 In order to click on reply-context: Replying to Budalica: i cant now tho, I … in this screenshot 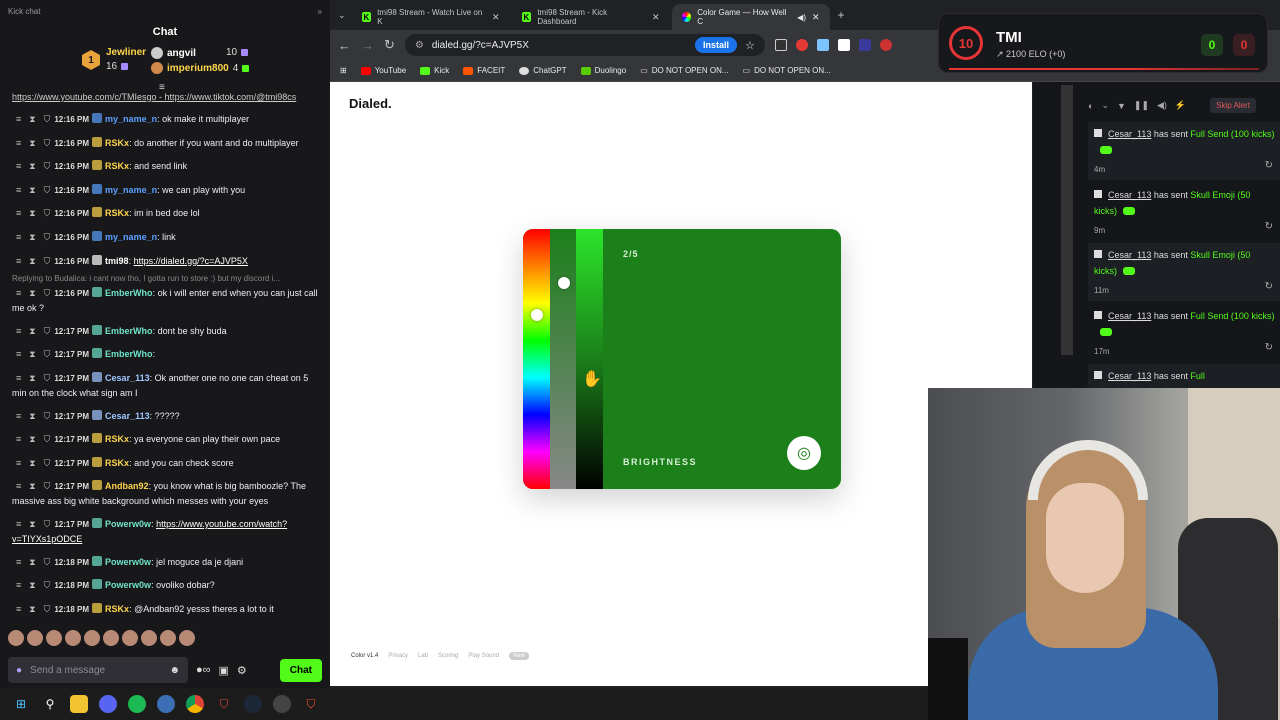, I will do `click(165, 278)`.